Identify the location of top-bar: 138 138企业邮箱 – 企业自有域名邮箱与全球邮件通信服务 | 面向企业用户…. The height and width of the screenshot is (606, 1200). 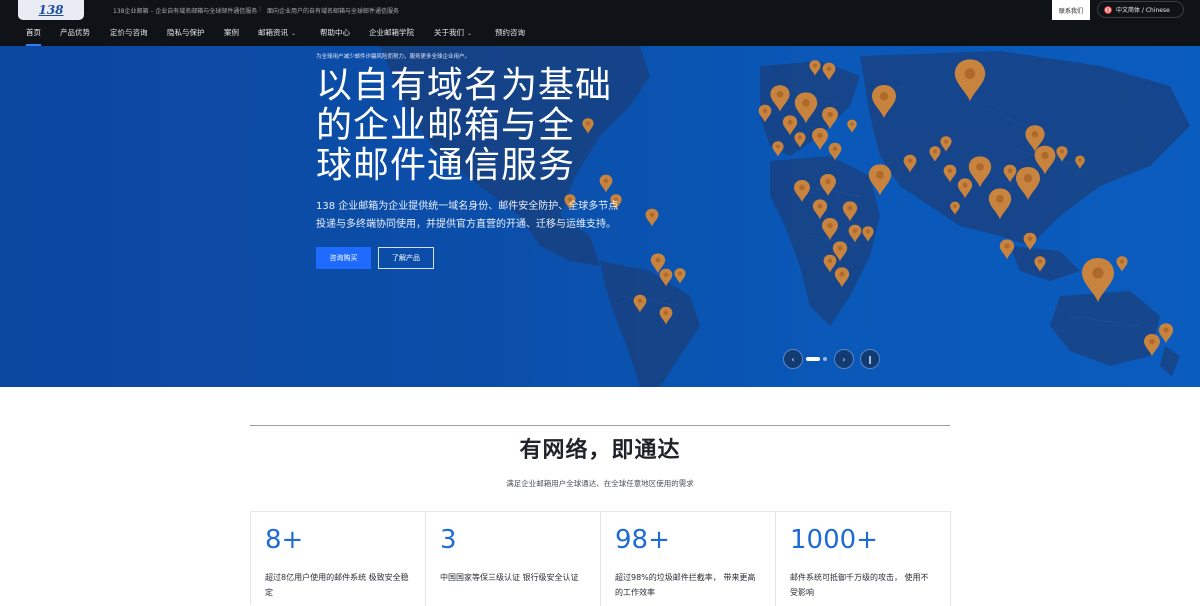
(600, 10).